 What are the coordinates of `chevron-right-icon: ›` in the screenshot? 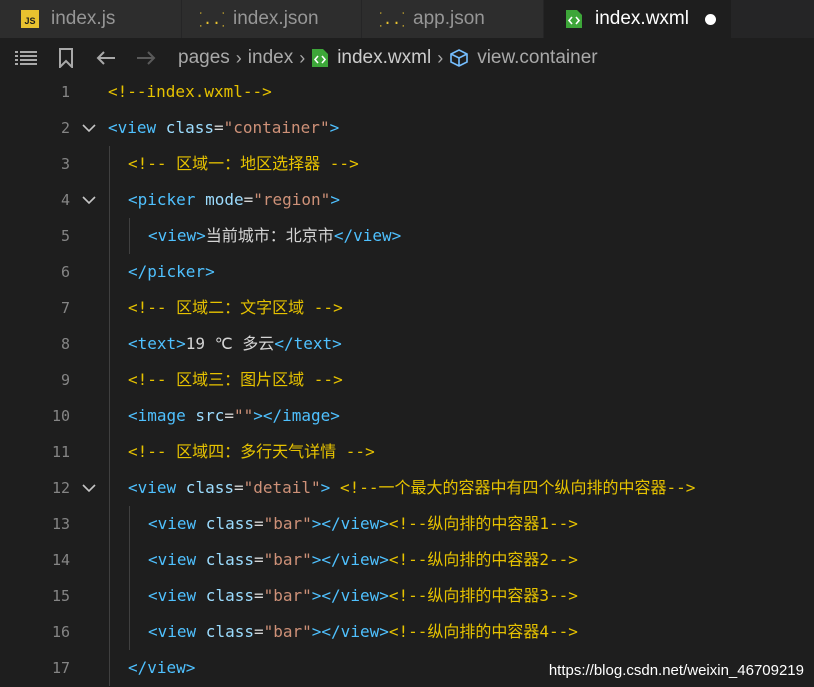 It's located at (238, 57).